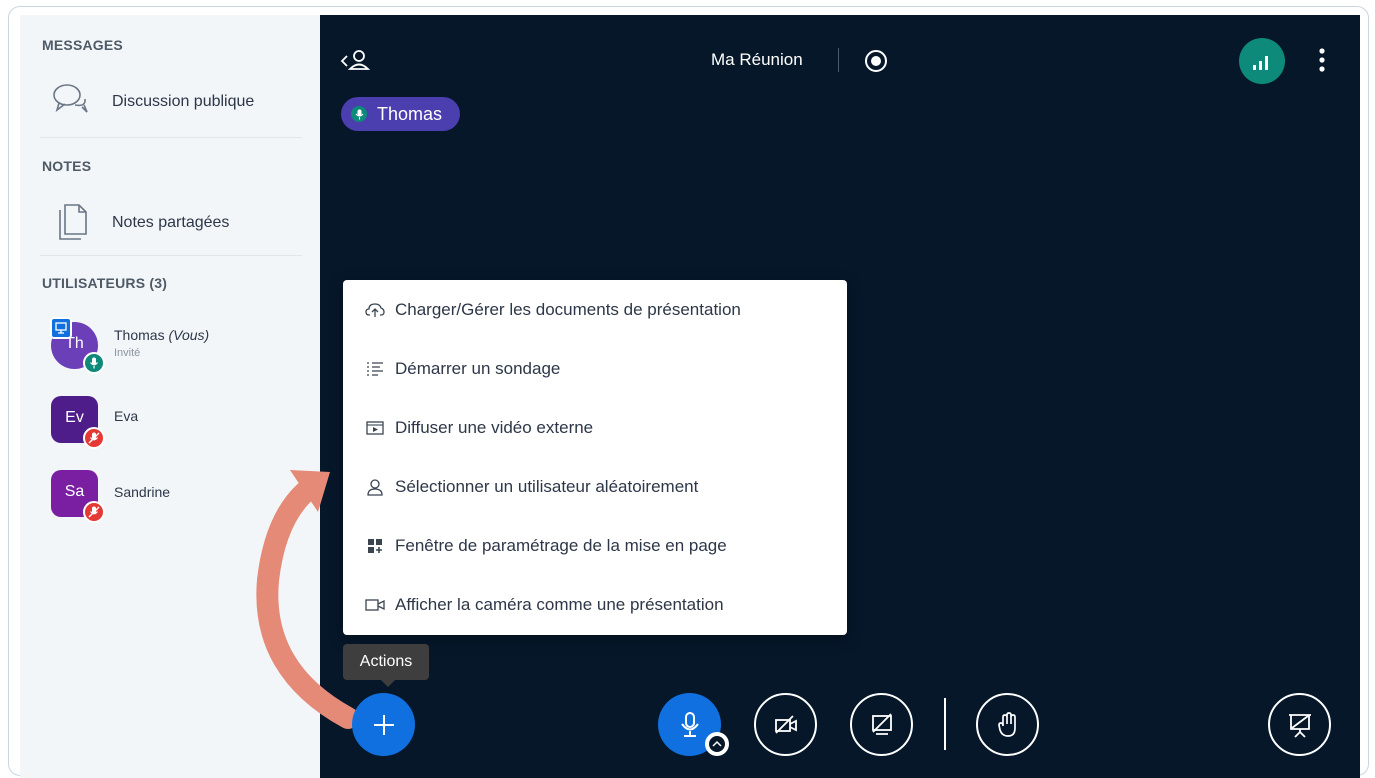  What do you see at coordinates (375, 310) in the screenshot?
I see `cloud-upload-icon` at bounding box center [375, 310].